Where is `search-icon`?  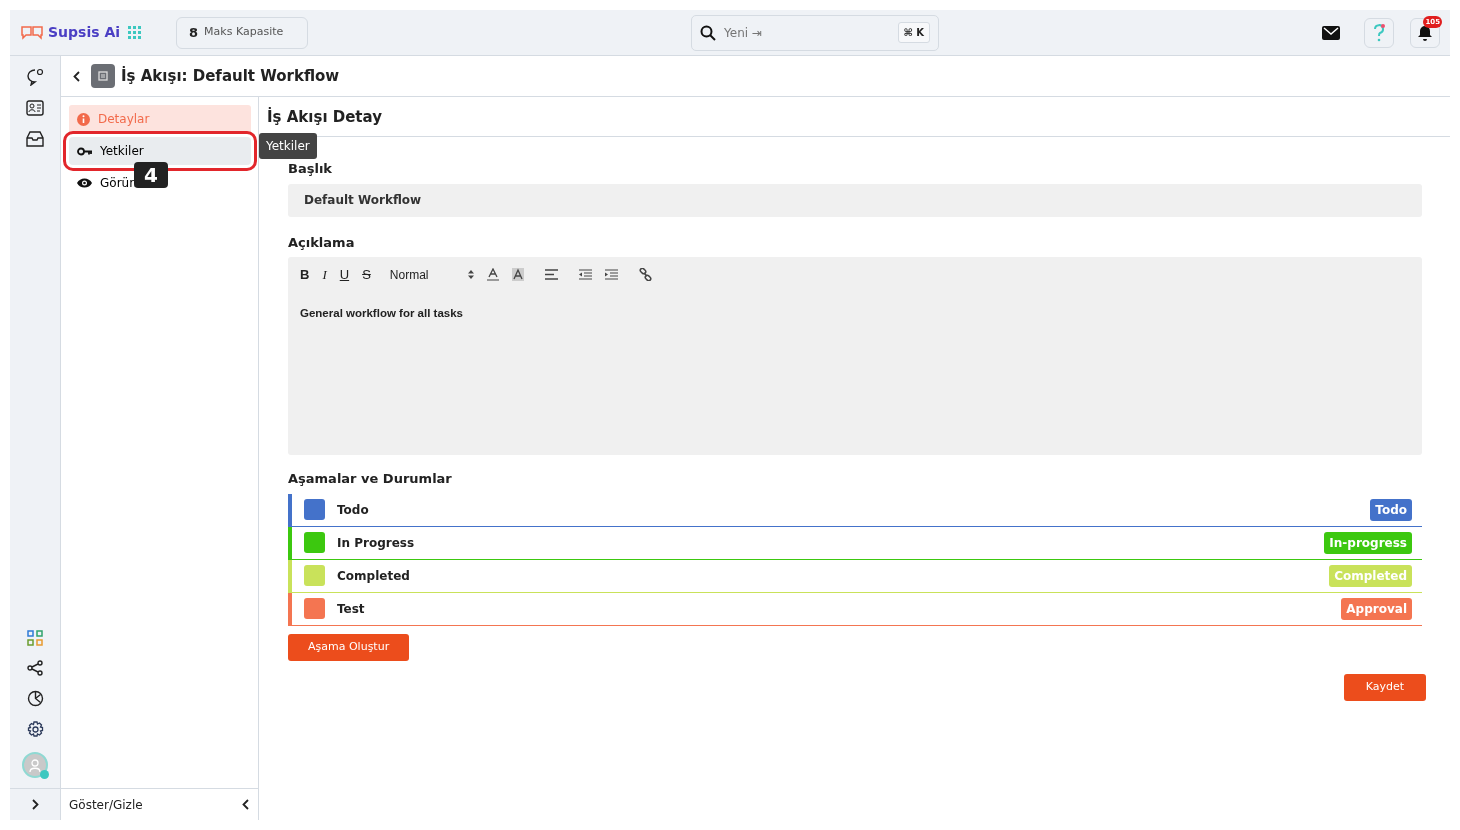
search-icon is located at coordinates (708, 32).